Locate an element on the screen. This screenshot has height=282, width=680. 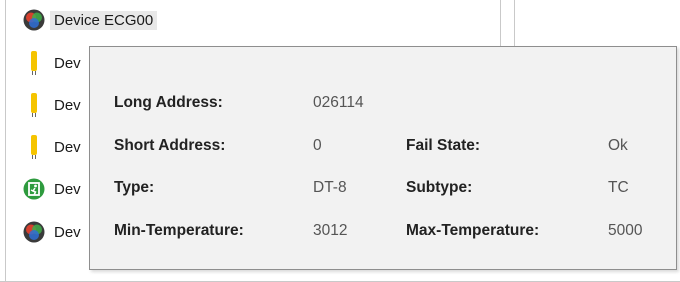
subtype-value: TC is located at coordinates (618, 187).